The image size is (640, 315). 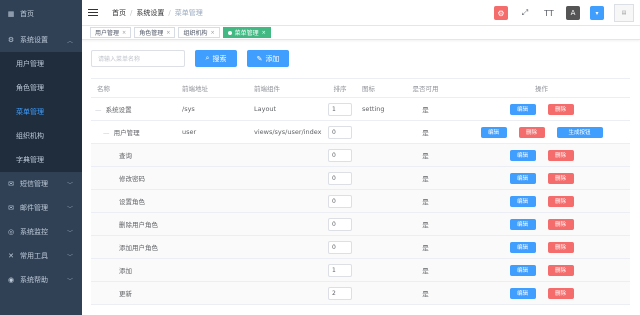 What do you see at coordinates (133, 270) in the screenshot?
I see `cell-name: 添加` at bounding box center [133, 270].